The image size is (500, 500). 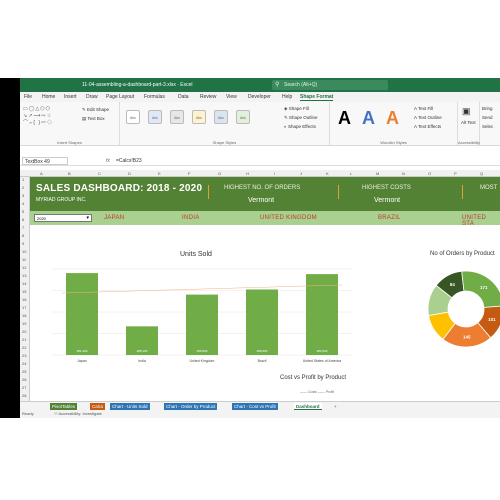 I want to click on style-swatch-5: Abc, so click(x=221, y=117).